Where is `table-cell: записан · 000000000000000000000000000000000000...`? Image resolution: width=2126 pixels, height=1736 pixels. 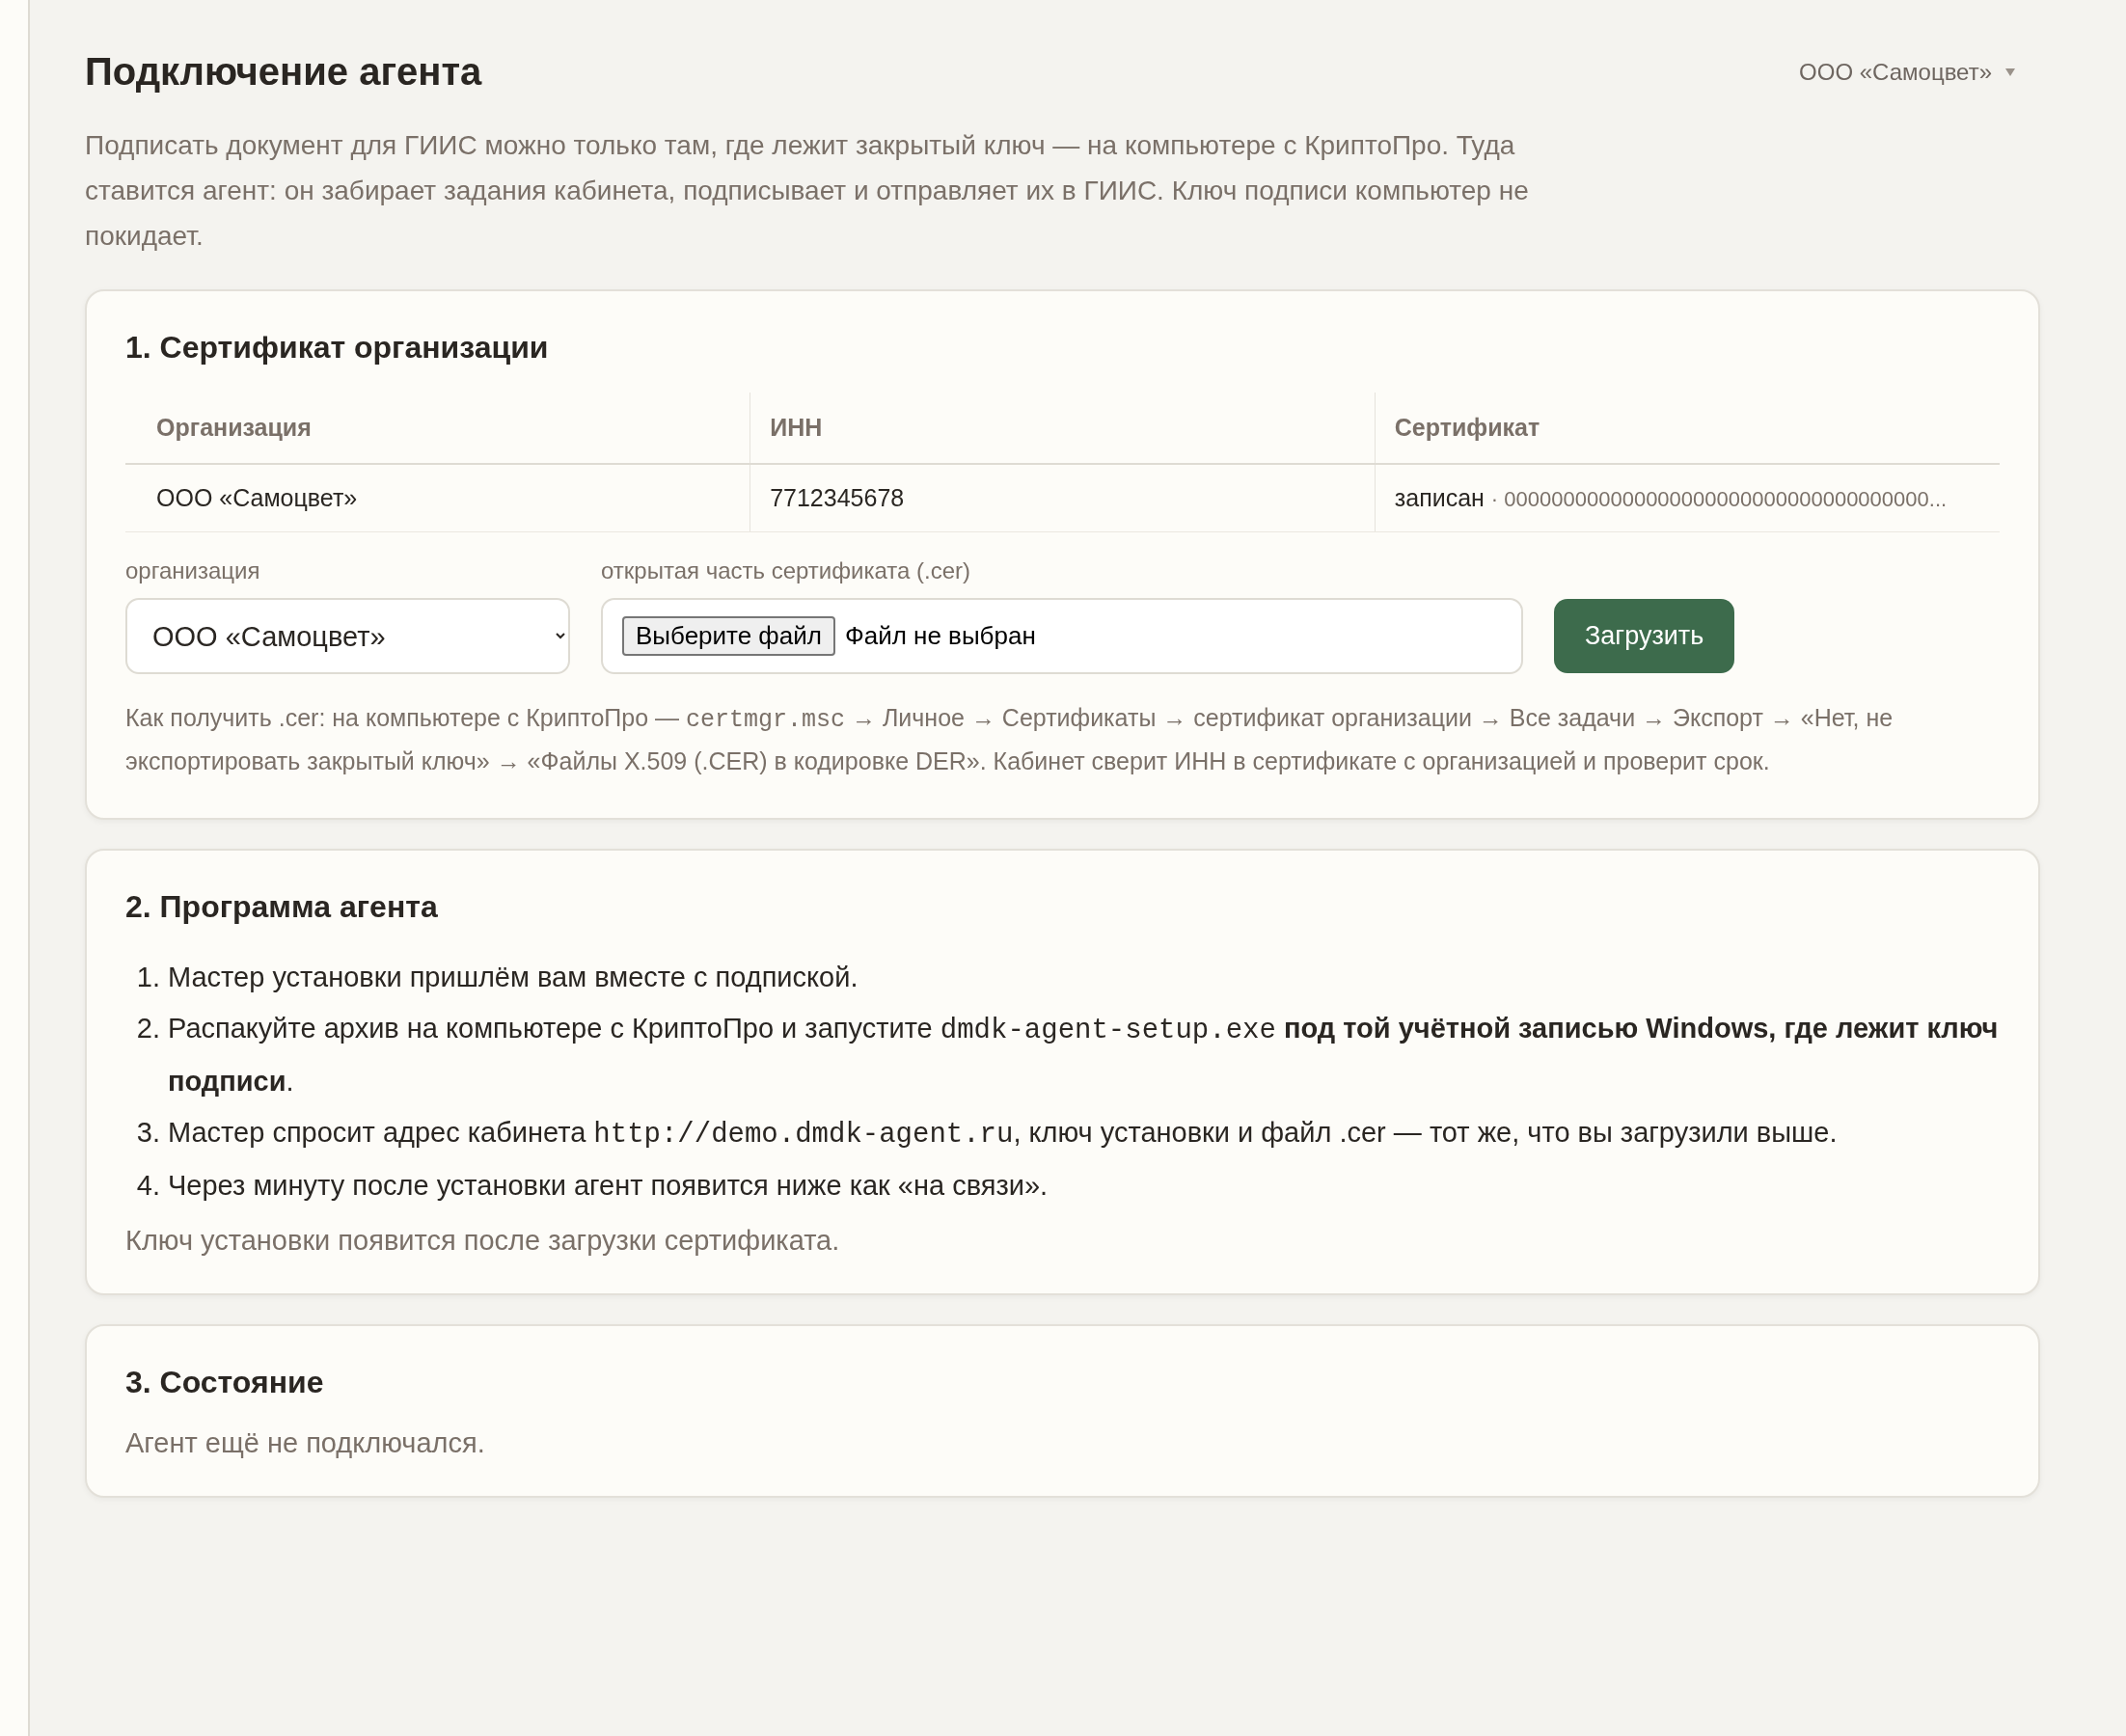
table-cell: записан · 000000000000000000000000000000000000... is located at coordinates (1687, 498).